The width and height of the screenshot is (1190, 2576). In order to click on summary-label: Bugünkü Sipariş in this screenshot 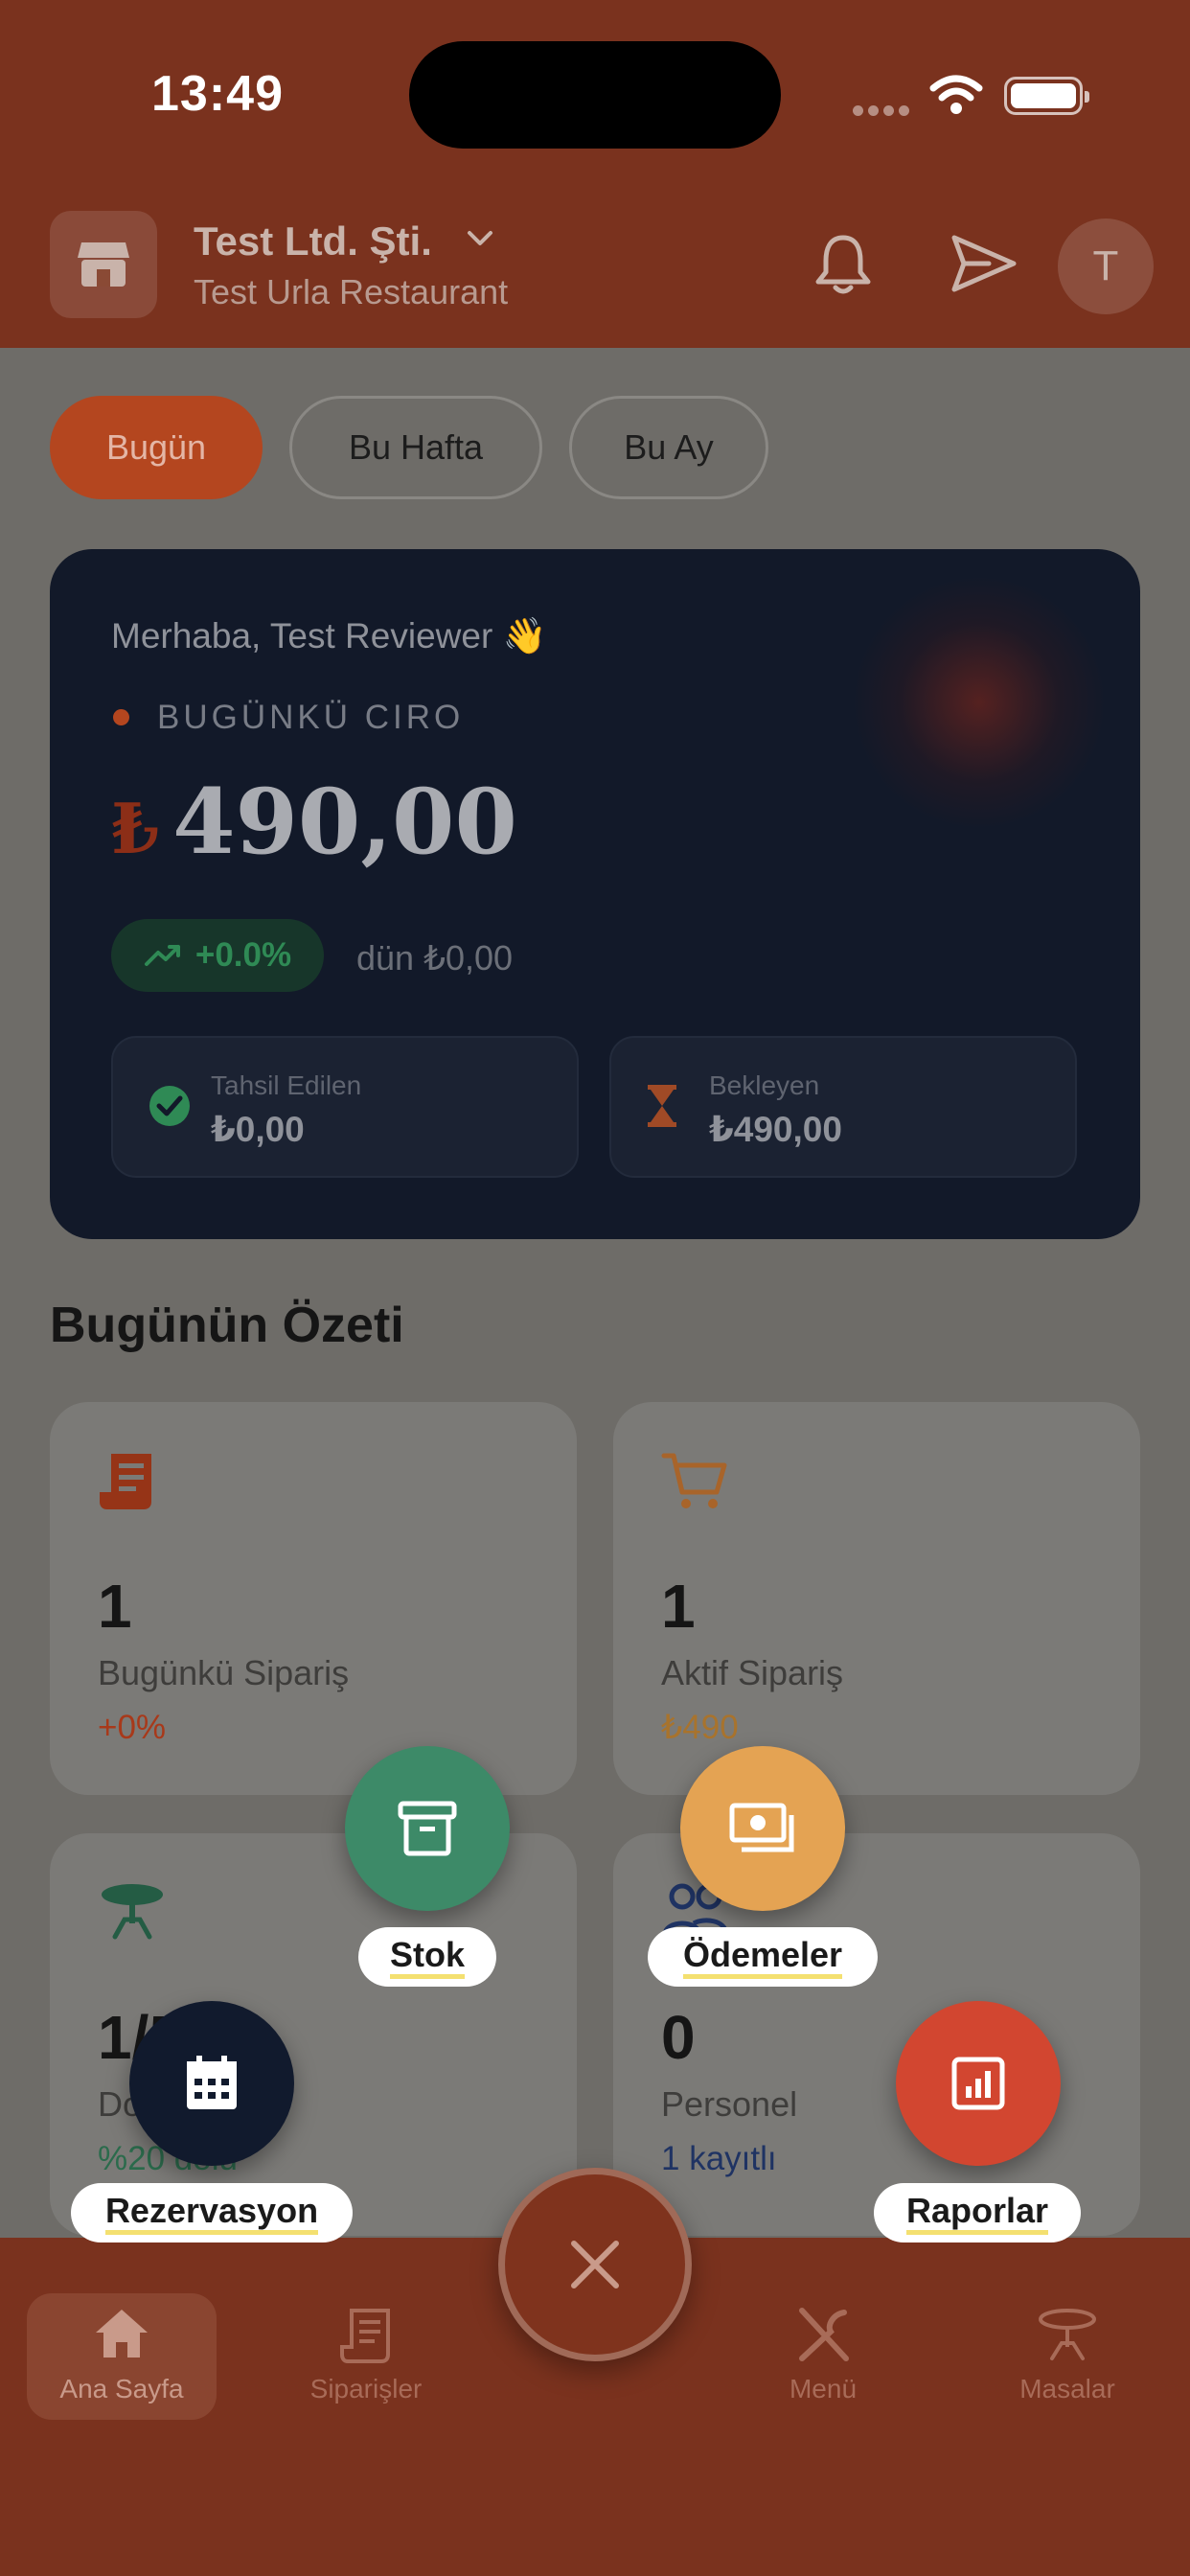, I will do `click(224, 1672)`.